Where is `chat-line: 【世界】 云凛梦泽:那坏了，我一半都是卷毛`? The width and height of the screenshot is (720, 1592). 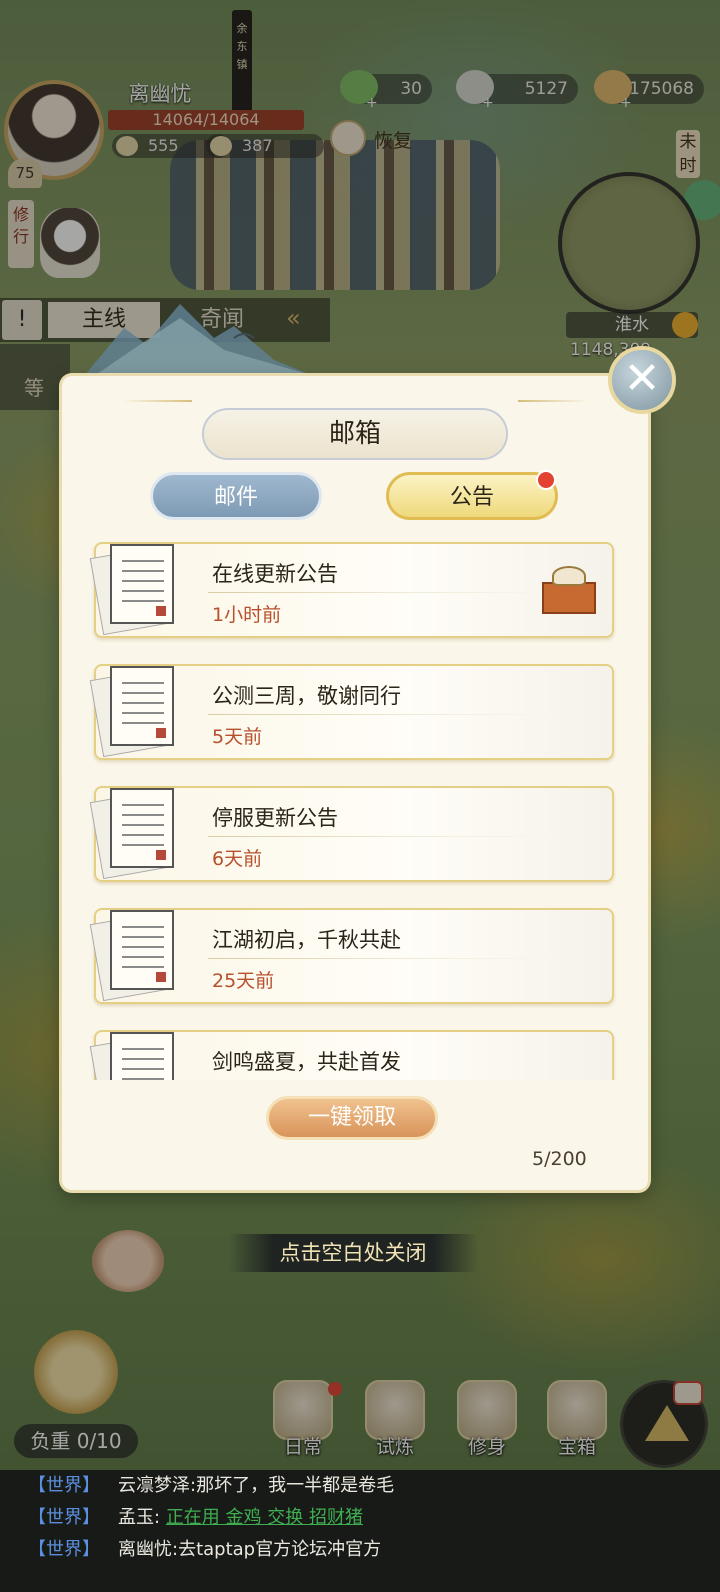
chat-line: 【世界】 云凛梦泽:那坏了，我一半都是卷毛 is located at coordinates (211, 1485).